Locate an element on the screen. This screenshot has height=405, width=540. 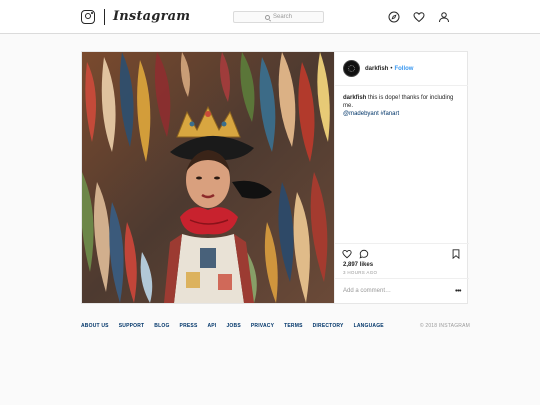
top-nav: Instagram Search is located at coordinates (270, 17).